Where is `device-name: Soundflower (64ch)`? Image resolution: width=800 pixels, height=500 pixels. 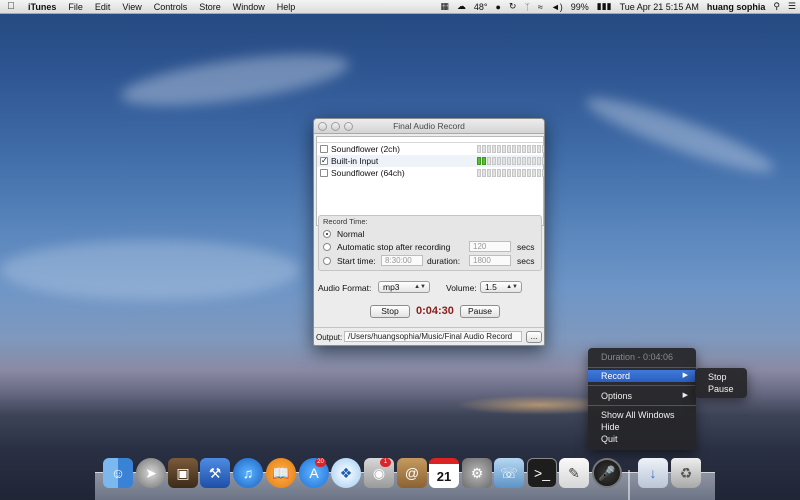
device-name: Soundflower (64ch) is located at coordinates (368, 173).